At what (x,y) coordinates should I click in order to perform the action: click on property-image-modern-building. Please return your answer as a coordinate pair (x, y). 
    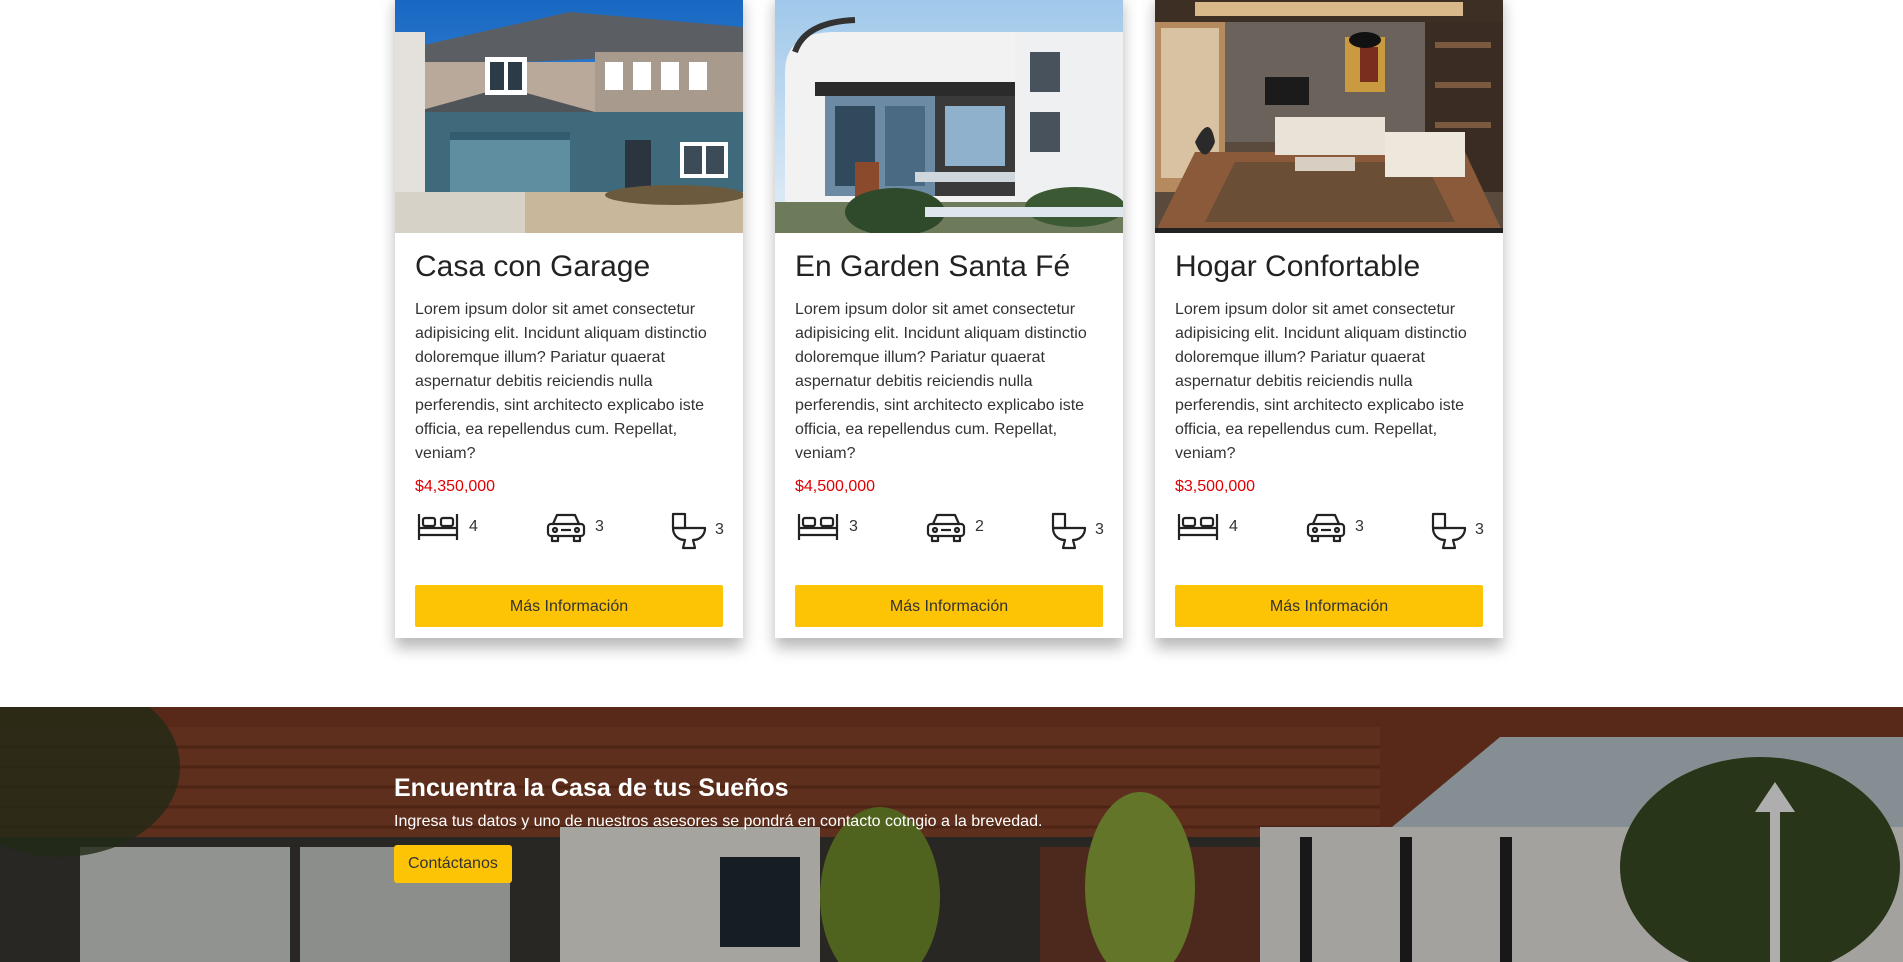
    Looking at the image, I should click on (949, 116).